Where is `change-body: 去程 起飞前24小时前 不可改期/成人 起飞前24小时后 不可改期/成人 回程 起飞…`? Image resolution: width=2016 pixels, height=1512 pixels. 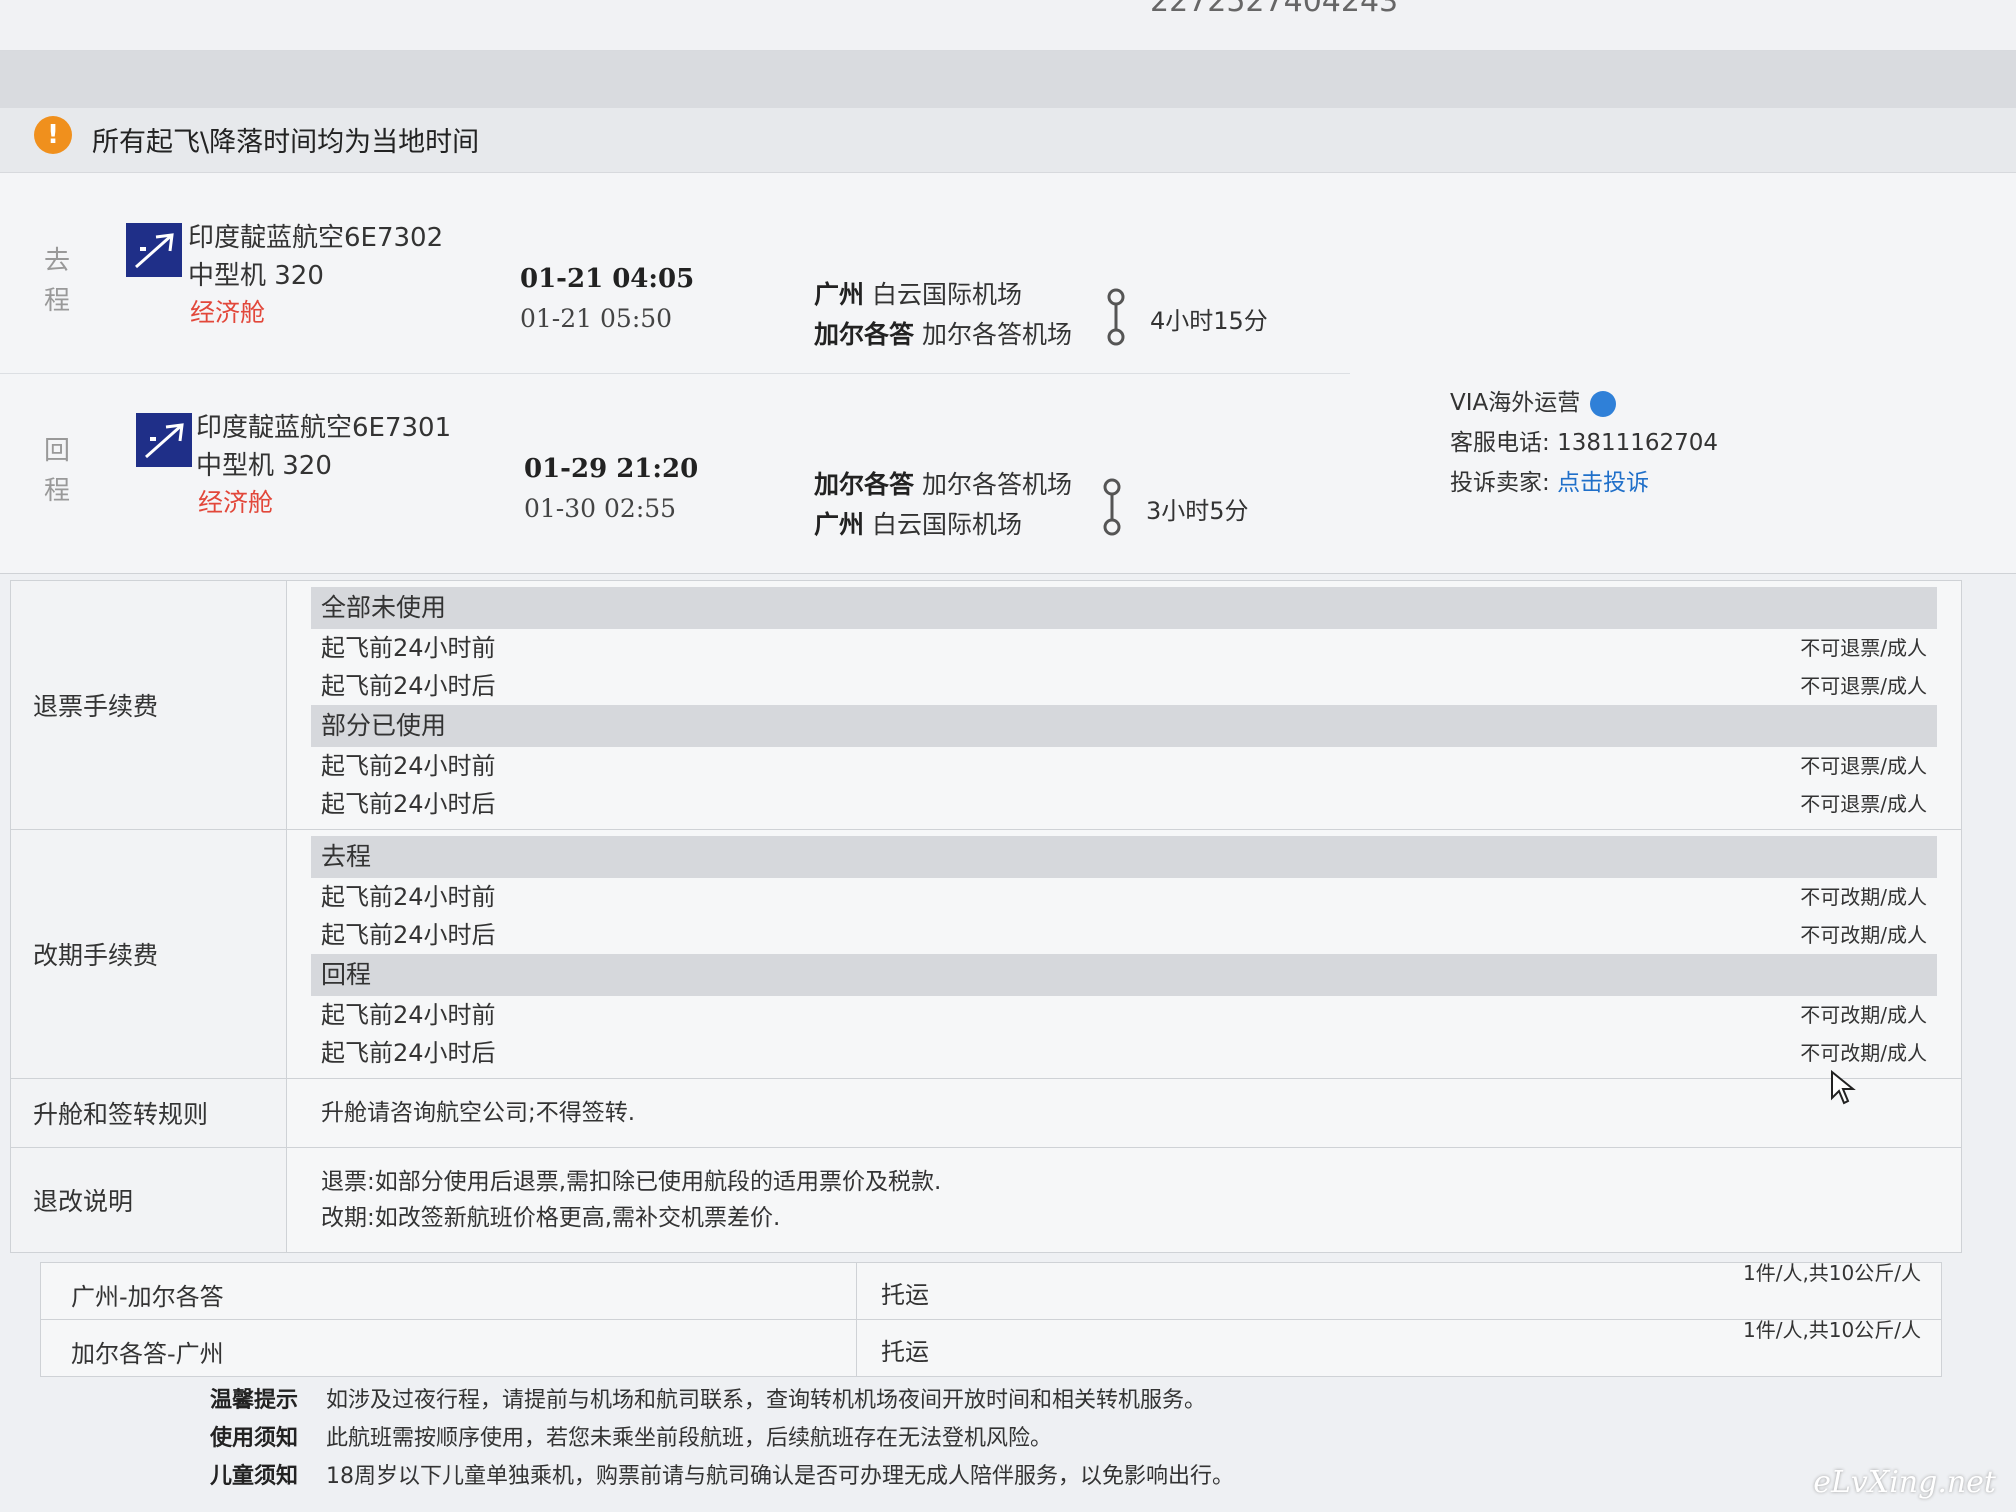 change-body: 去程 起飞前24小时前 不可改期/成人 起飞前24小时后 不可改期/成人 回程 起飞… is located at coordinates (1124, 954).